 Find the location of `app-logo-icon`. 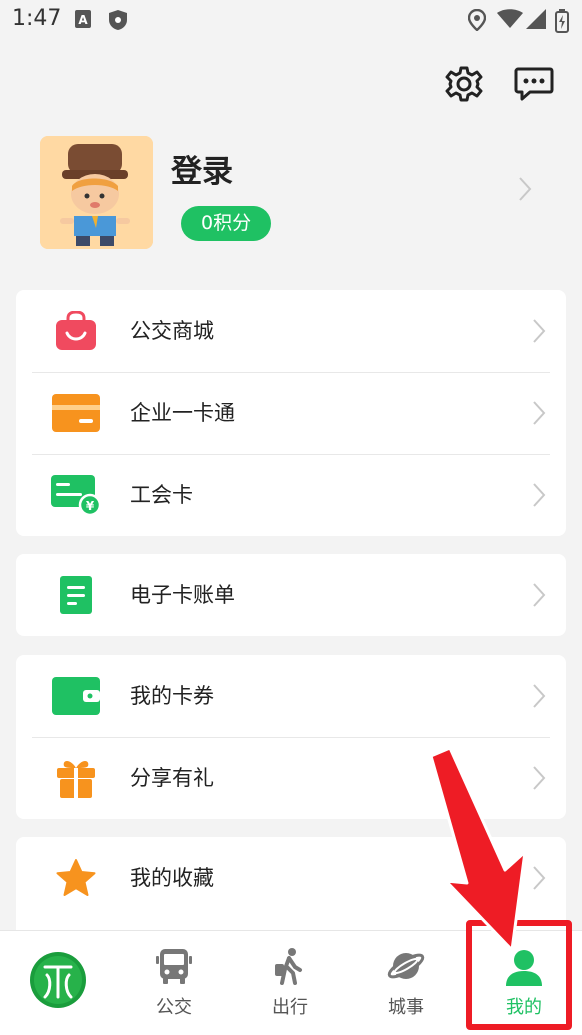

app-logo-icon is located at coordinates (58, 982).